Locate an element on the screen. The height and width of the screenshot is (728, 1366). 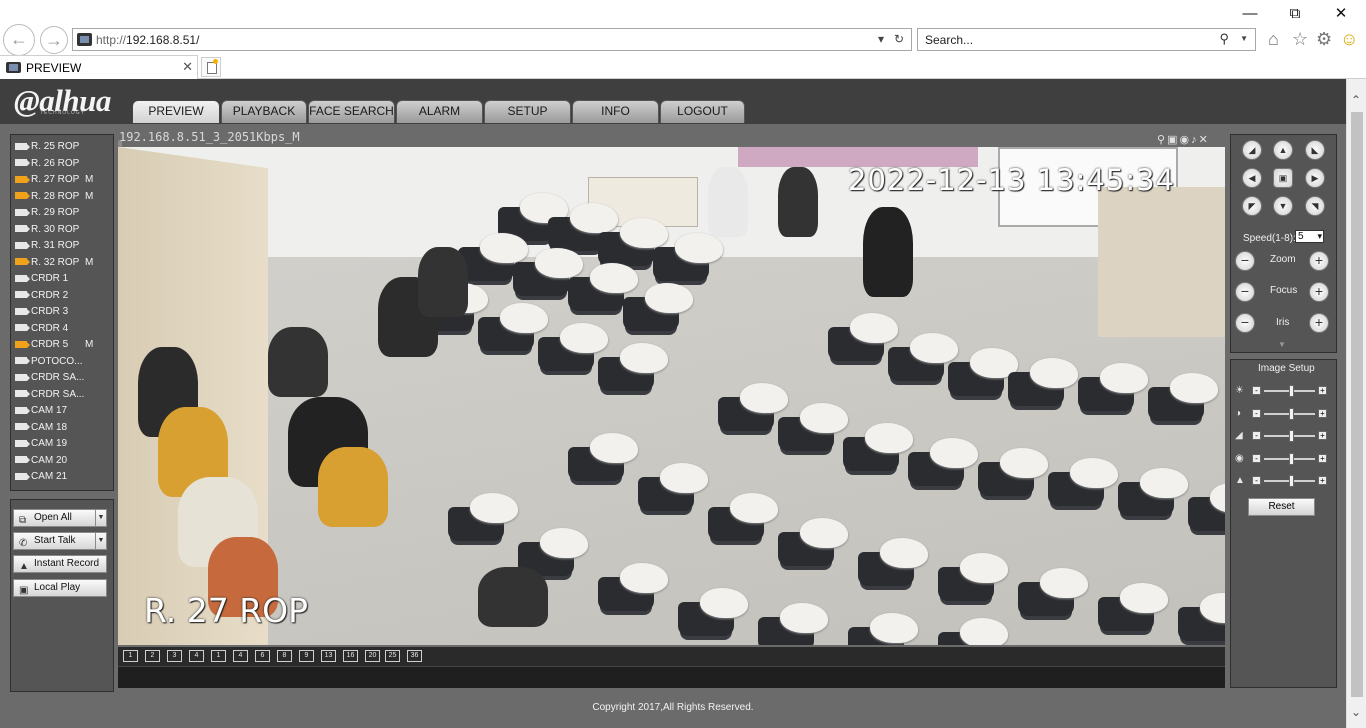
ptz-up-right-icon: ◣ is located at coordinates (1315, 150).